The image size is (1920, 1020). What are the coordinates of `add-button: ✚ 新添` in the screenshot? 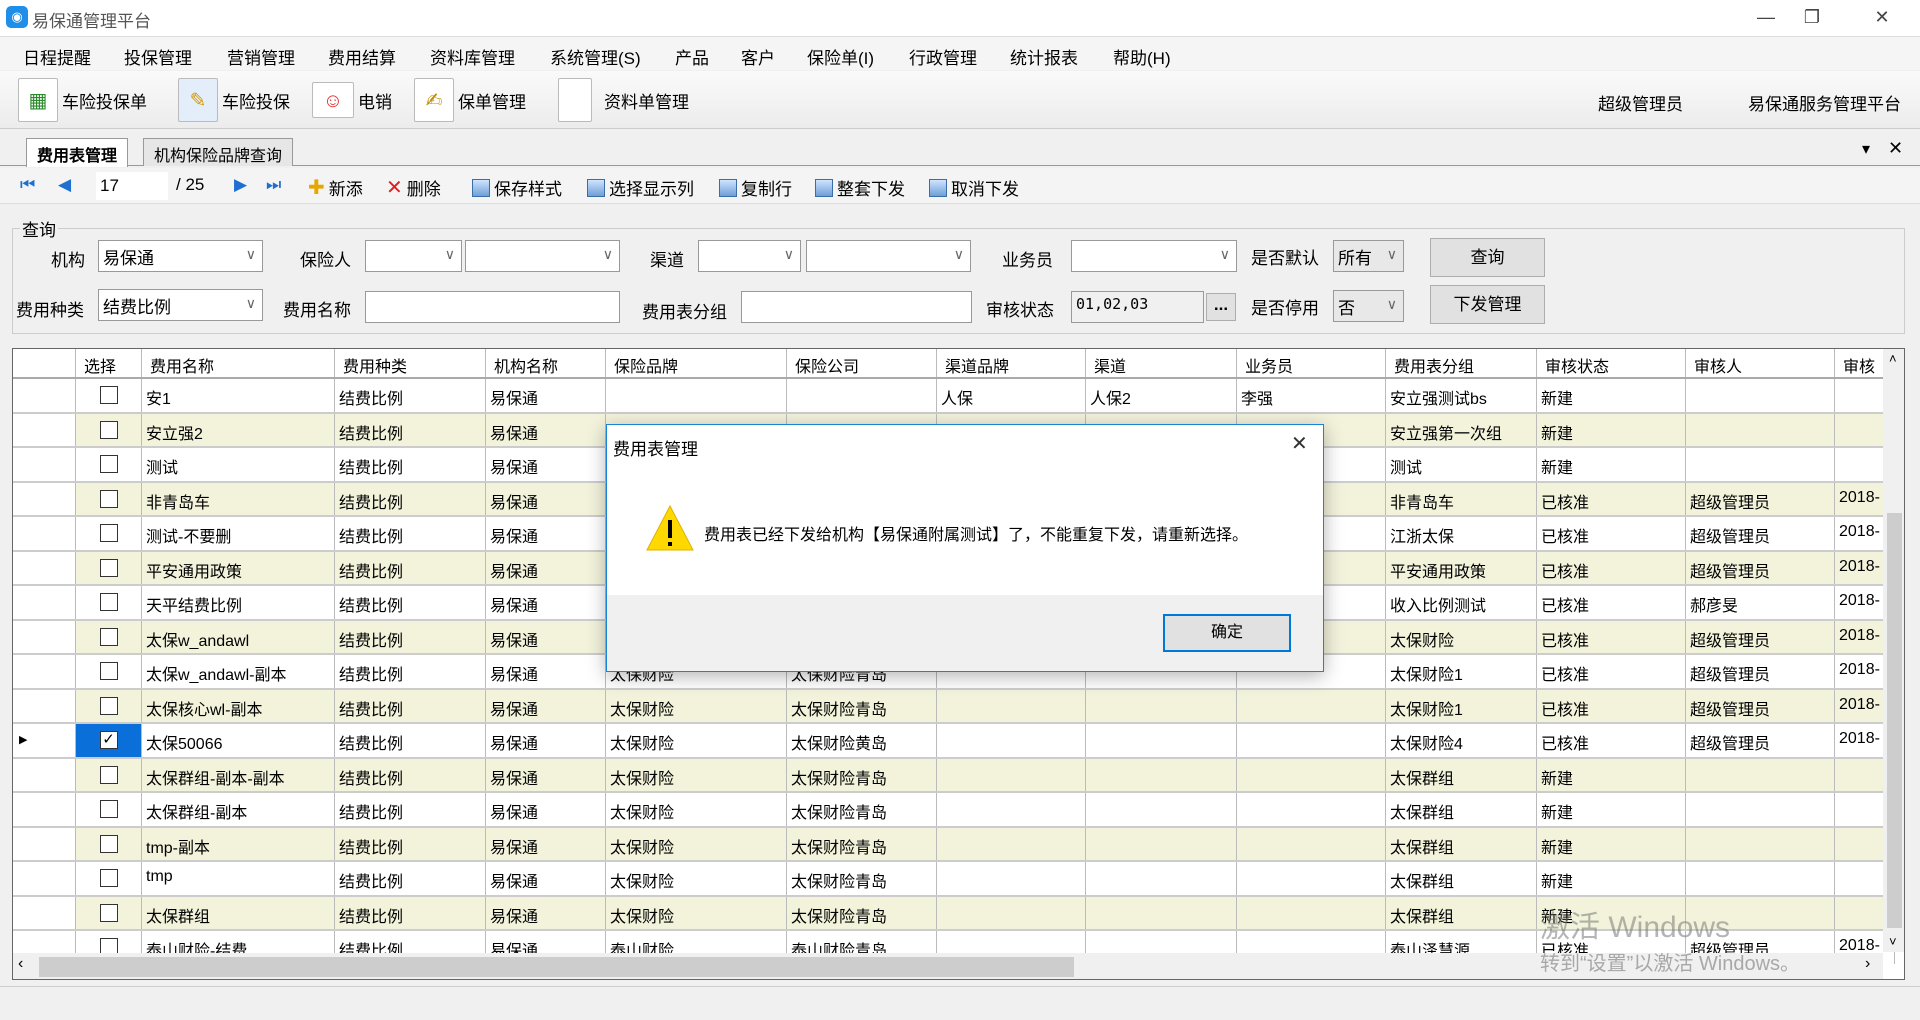 It's located at (335, 187).